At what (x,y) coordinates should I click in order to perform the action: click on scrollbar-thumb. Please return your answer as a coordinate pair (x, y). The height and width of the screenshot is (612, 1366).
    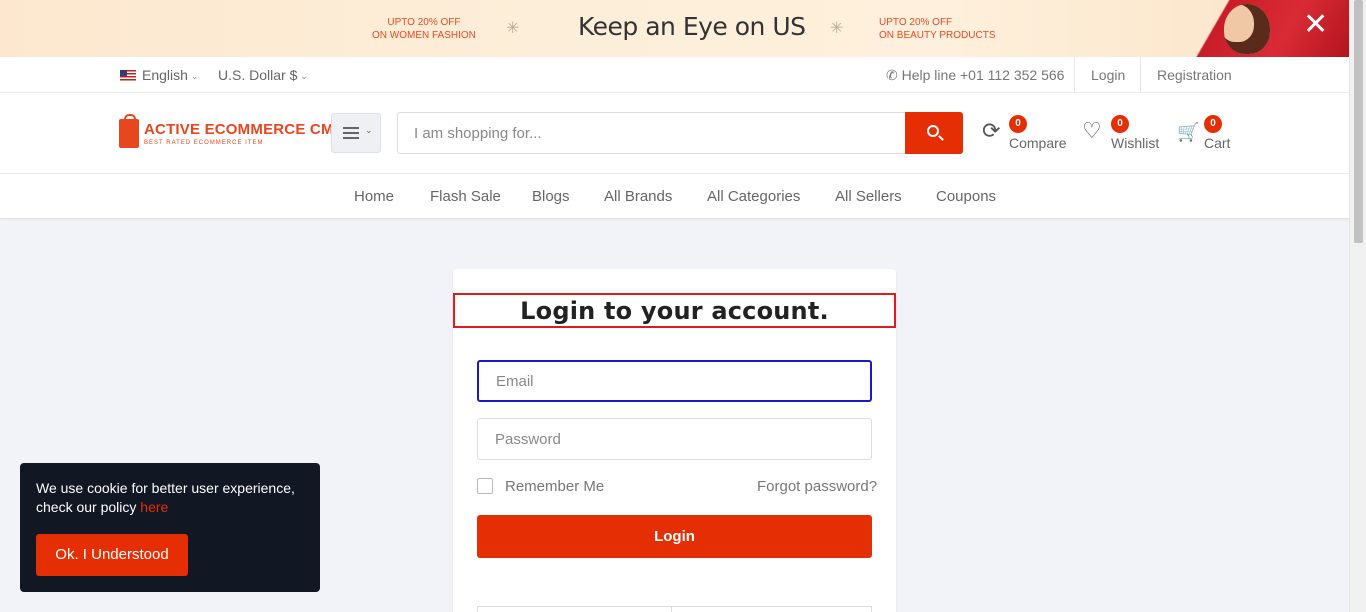
    Looking at the image, I should click on (1358, 121).